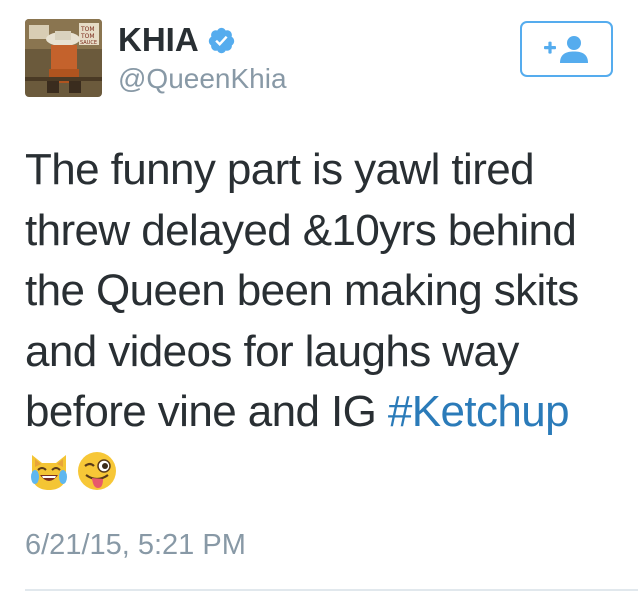 Image resolution: width=638 pixels, height=592 pixels. What do you see at coordinates (63, 58) in the screenshot?
I see `avatar: TOM TOM SAUCE` at bounding box center [63, 58].